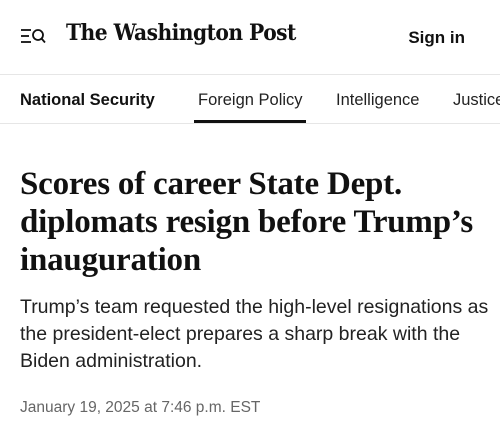  I want to click on subnav-item-foreign-policy: Foreign Policy, so click(250, 100).